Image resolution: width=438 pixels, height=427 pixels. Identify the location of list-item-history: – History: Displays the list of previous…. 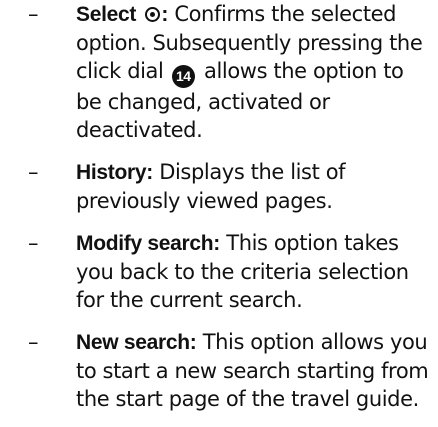
(219, 186).